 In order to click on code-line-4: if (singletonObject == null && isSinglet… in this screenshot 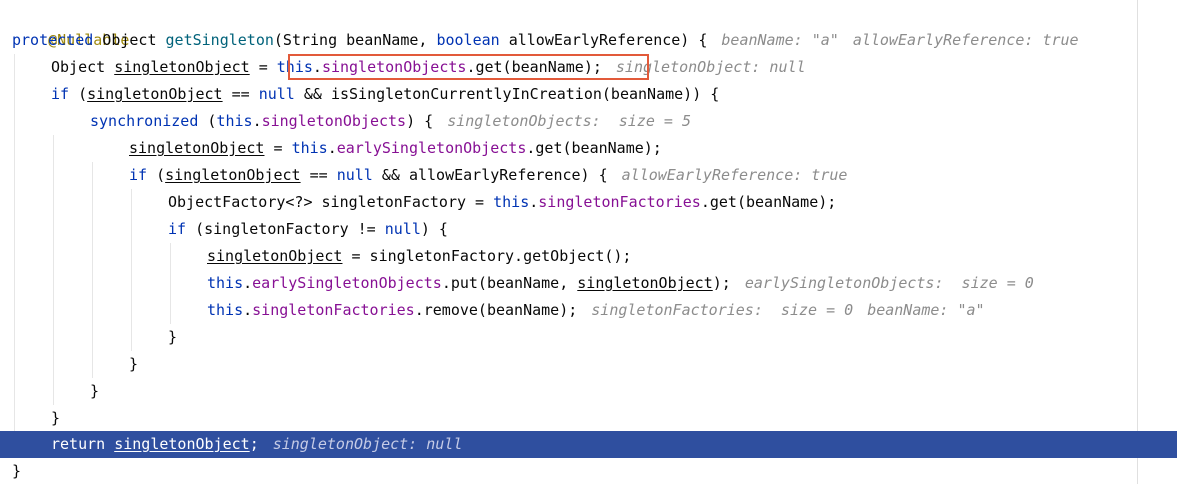, I will do `click(588, 94)`.